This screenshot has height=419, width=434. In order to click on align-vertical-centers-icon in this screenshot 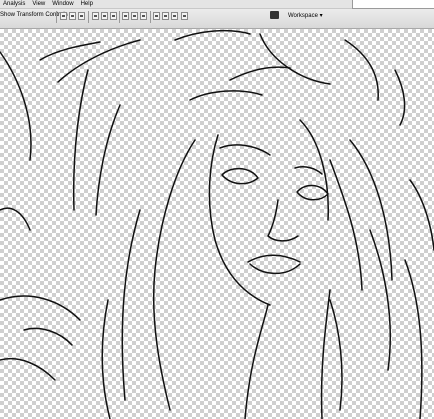, I will do `click(72, 16)`.